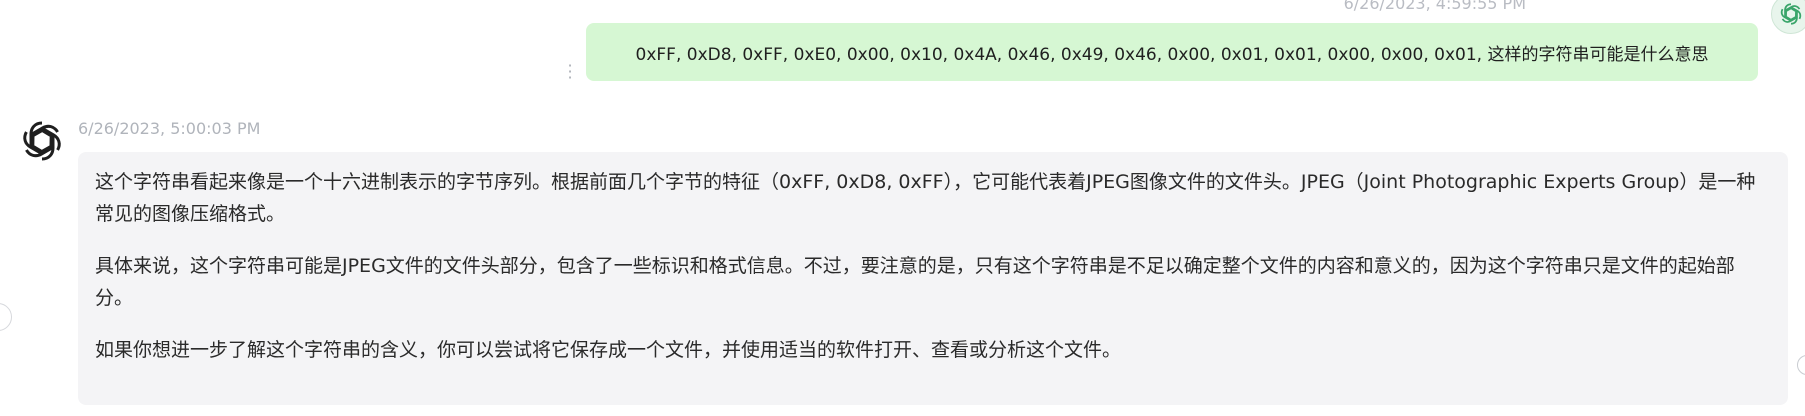 The height and width of the screenshot is (416, 1805). What do you see at coordinates (570, 72) in the screenshot?
I see `vertical-ellipsis-icon: · · ·` at bounding box center [570, 72].